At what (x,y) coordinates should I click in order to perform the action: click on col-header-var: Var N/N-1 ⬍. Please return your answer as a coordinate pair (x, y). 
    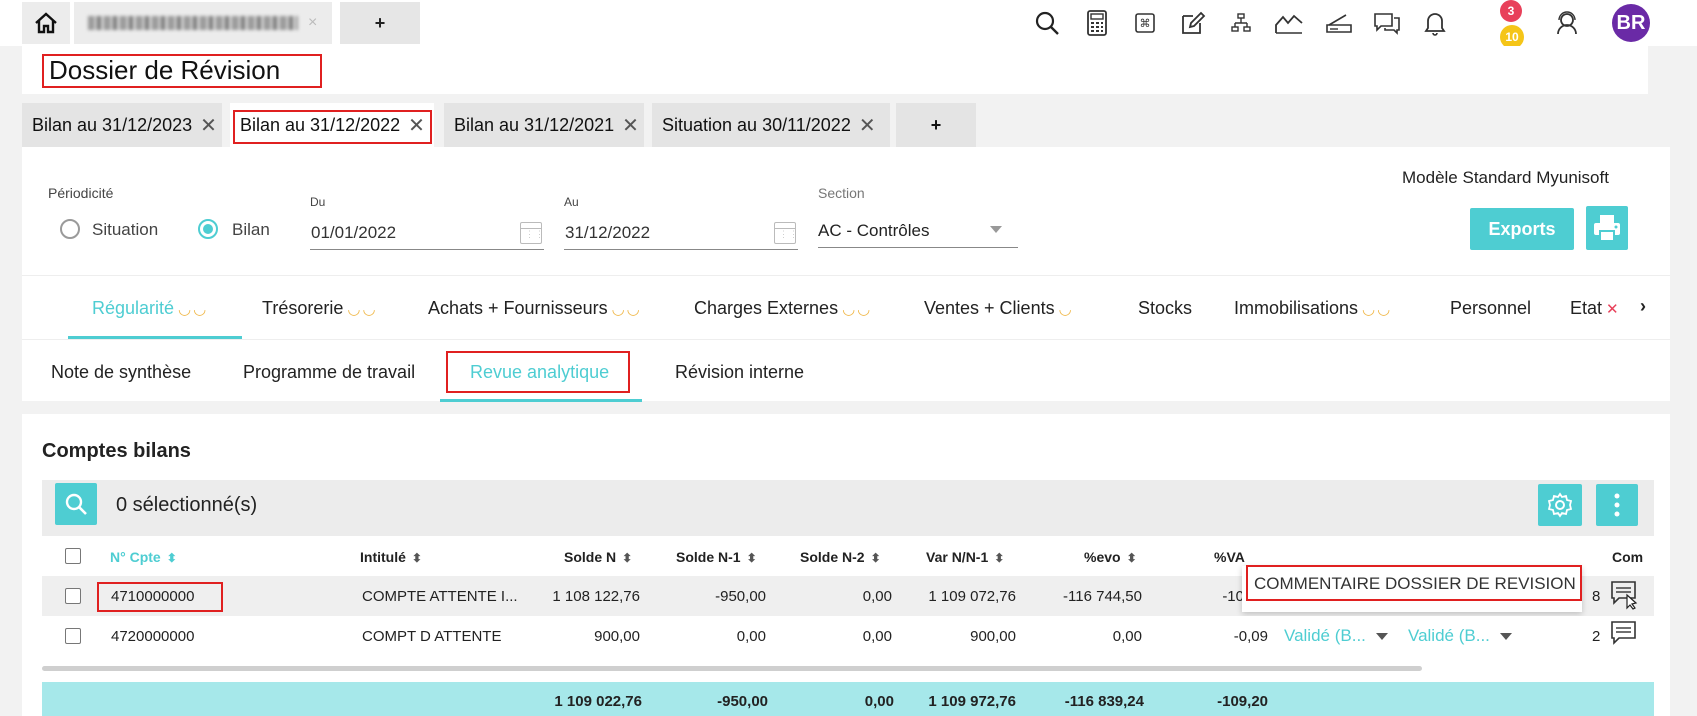
    Looking at the image, I should click on (965, 557).